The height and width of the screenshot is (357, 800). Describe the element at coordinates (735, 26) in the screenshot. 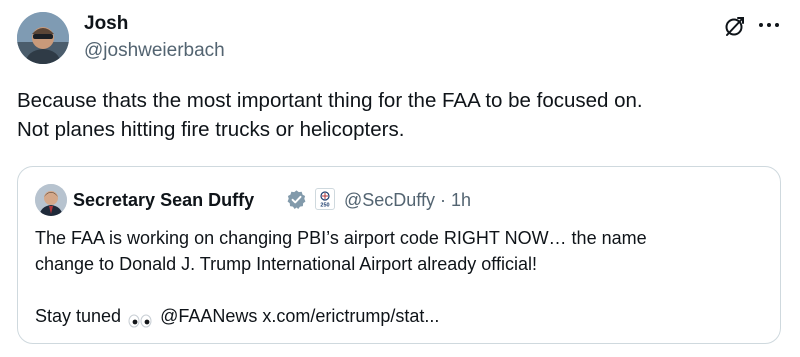

I see `grok-icon` at that location.